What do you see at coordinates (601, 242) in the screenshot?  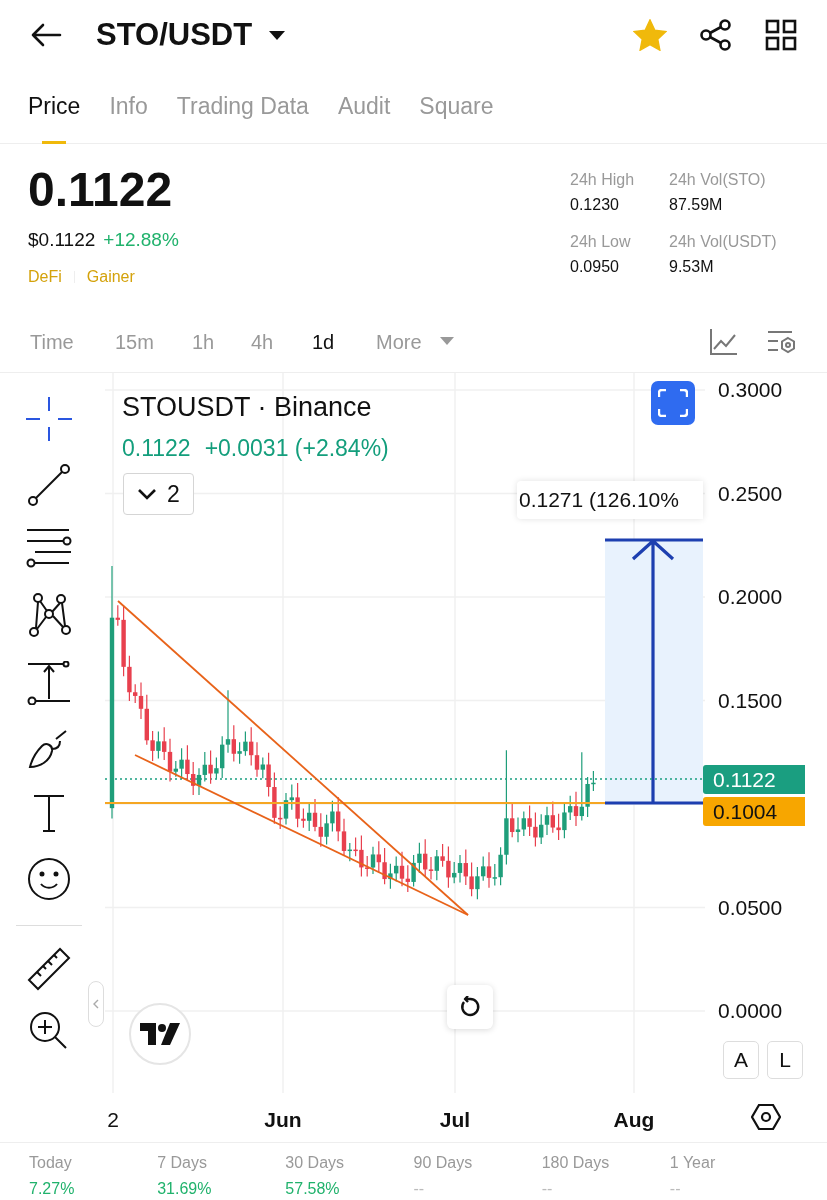 I see `stat-label: 24h Low` at bounding box center [601, 242].